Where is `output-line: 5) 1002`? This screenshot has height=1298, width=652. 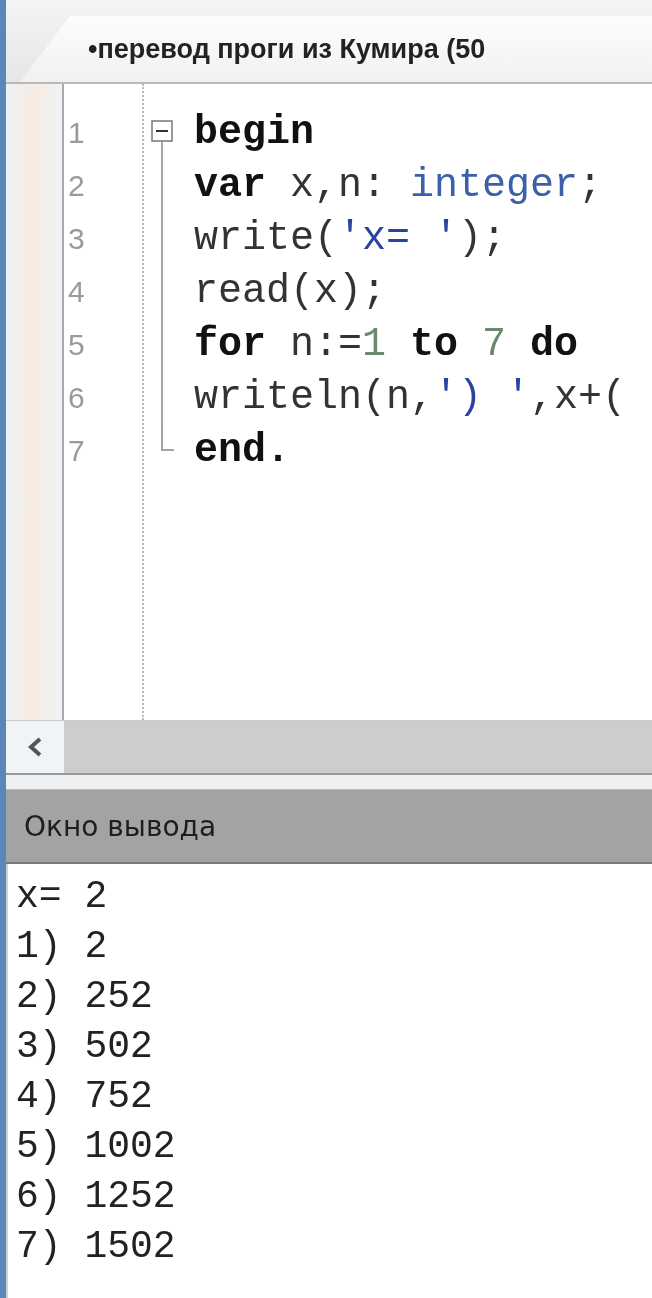
output-line: 5) 1002 is located at coordinates (96, 1147).